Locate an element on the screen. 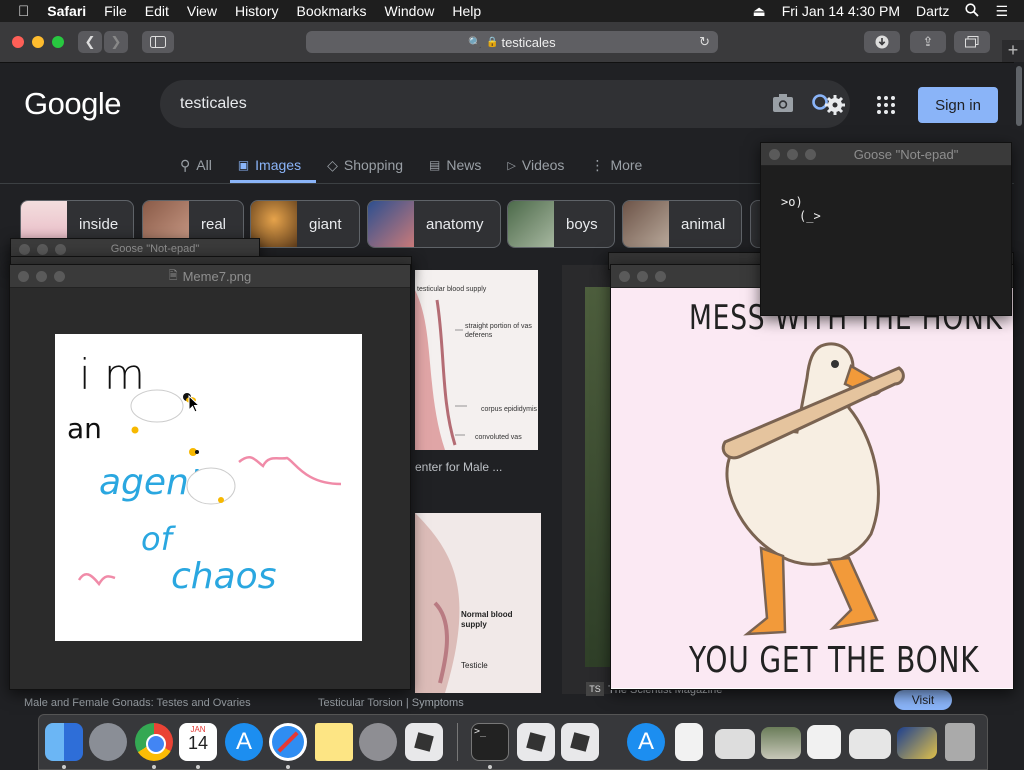  download-icon is located at coordinates (882, 42).